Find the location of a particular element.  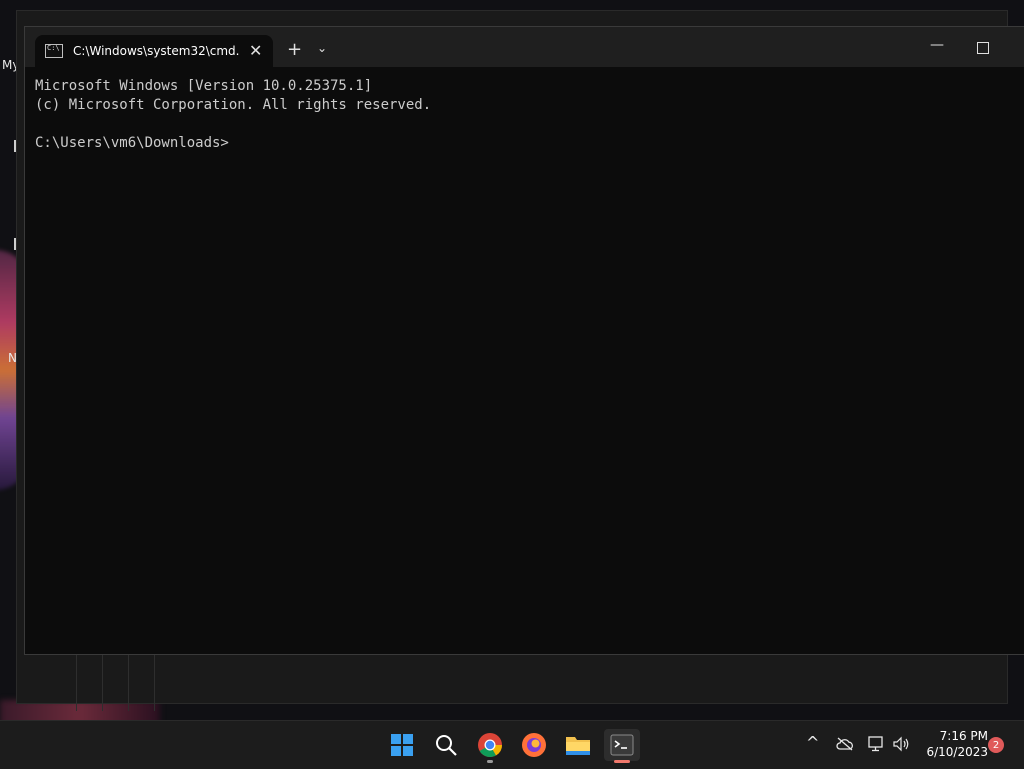

onedrive-offline-icon is located at coordinates (845, 746).